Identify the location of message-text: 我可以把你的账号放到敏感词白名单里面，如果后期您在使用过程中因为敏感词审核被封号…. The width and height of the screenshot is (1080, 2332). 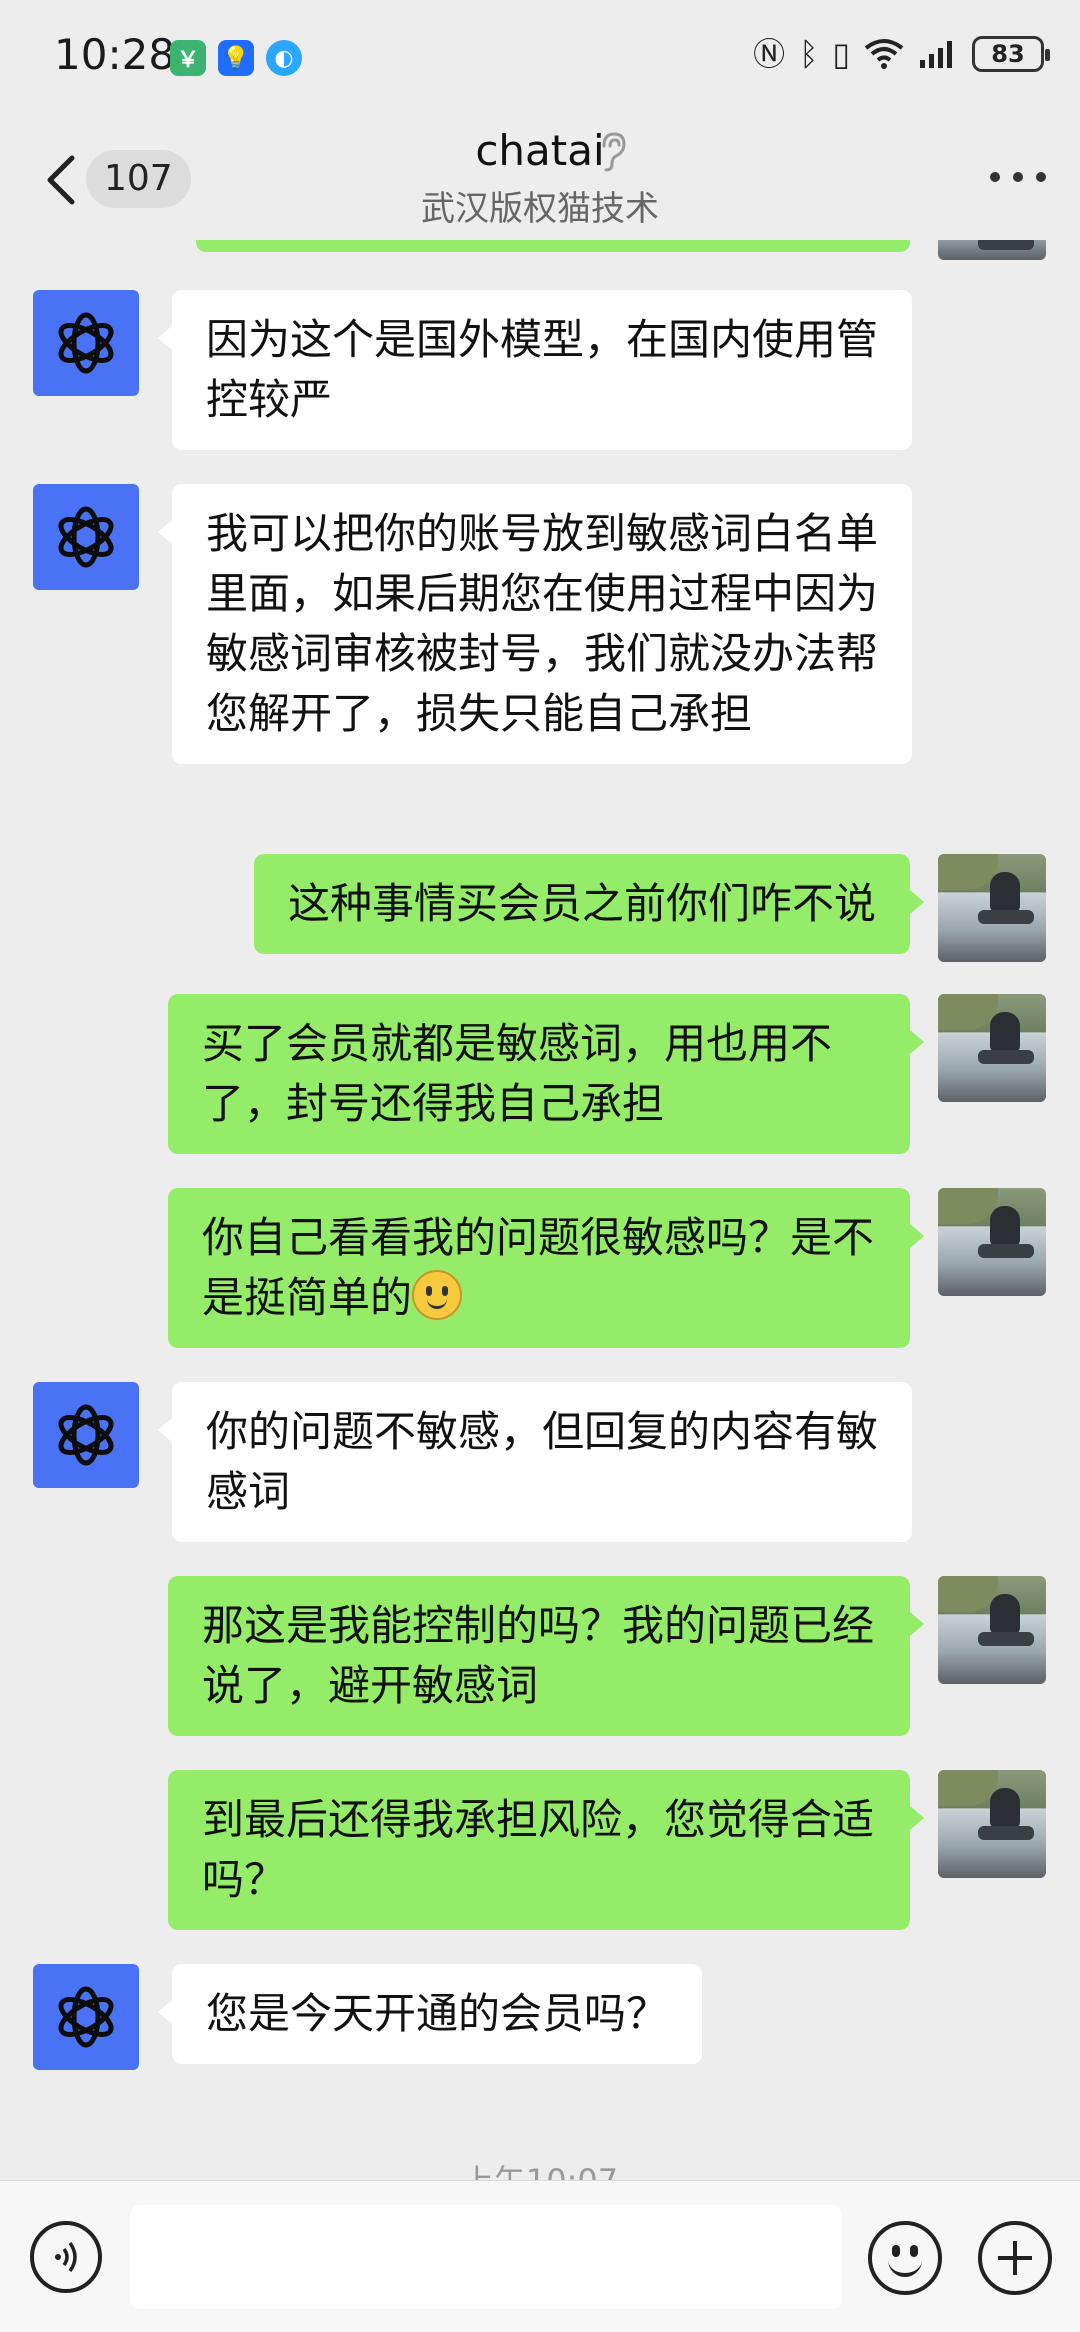
(542, 623).